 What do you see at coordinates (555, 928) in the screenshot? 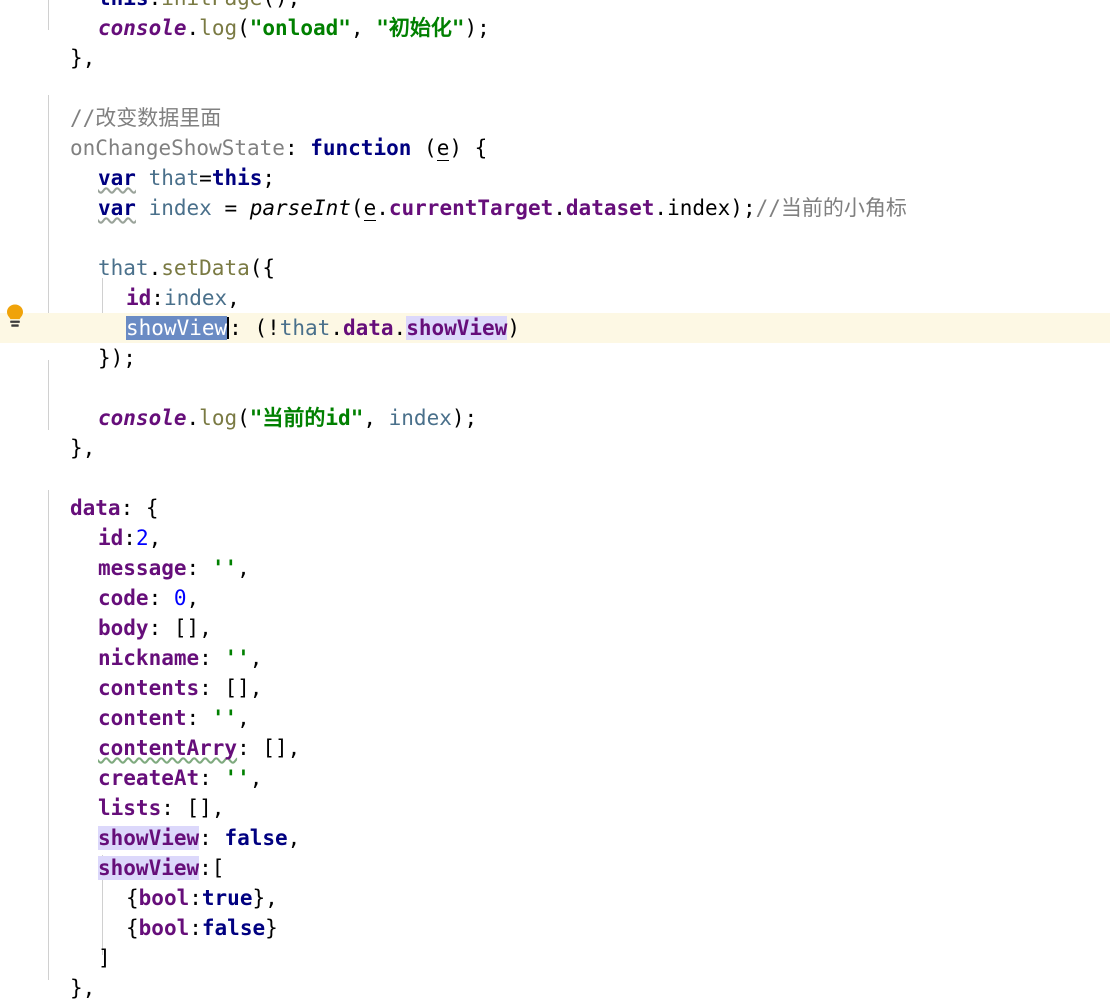
I see `code-line: {bool:false}` at bounding box center [555, 928].